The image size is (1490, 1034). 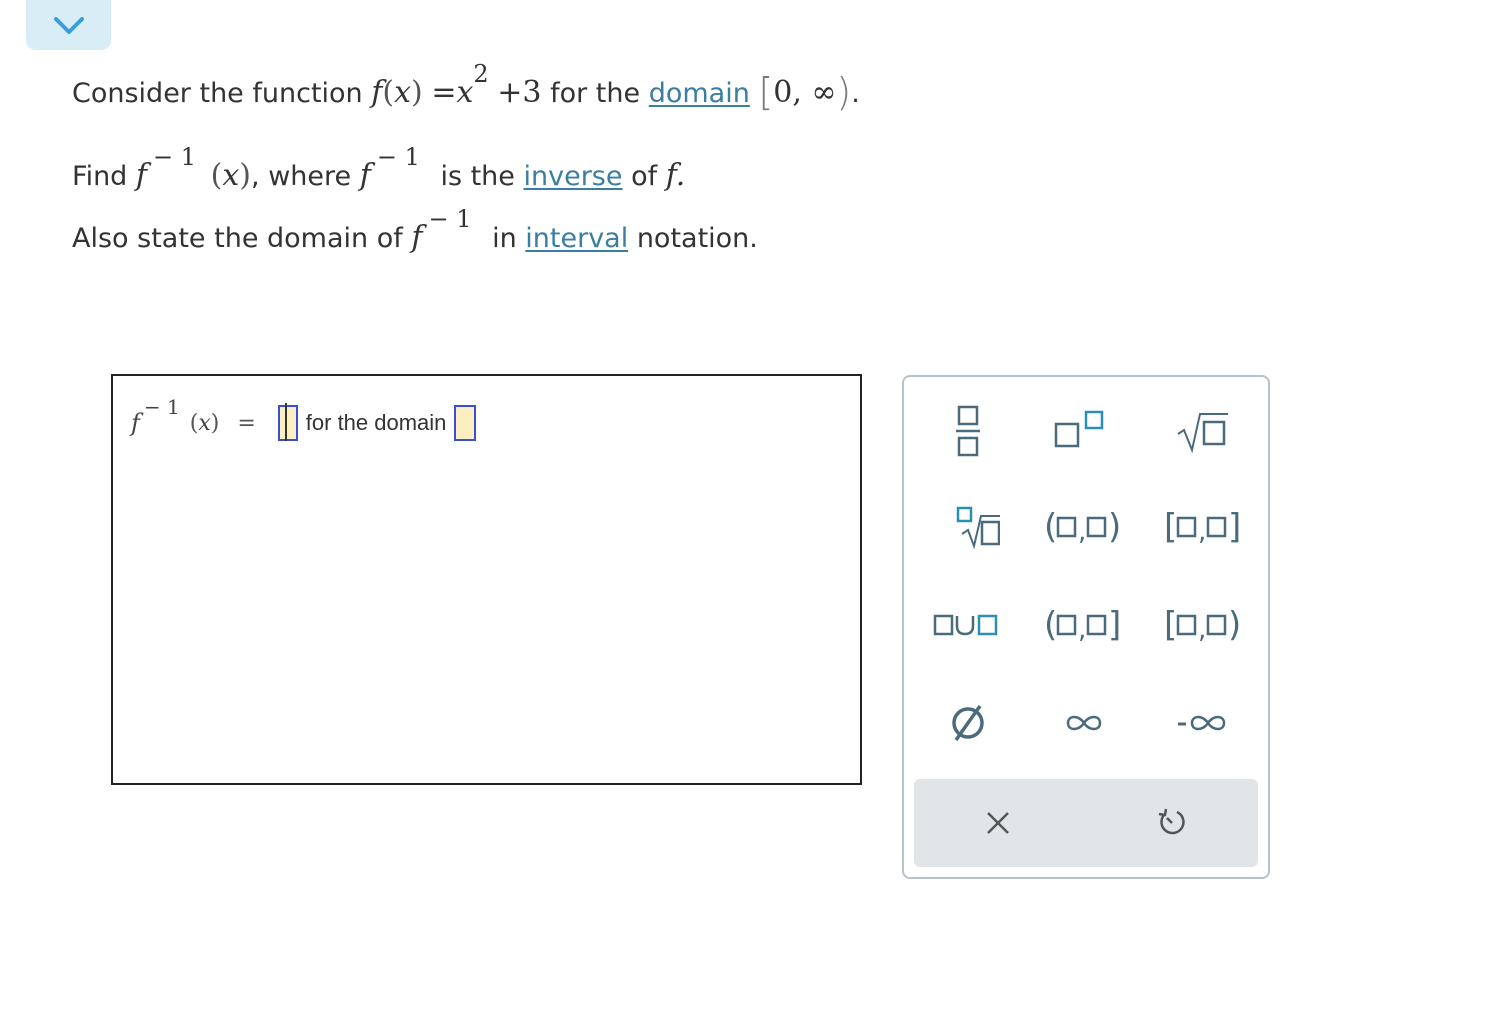 What do you see at coordinates (1202, 433) in the screenshot?
I see `sqrt-icon` at bounding box center [1202, 433].